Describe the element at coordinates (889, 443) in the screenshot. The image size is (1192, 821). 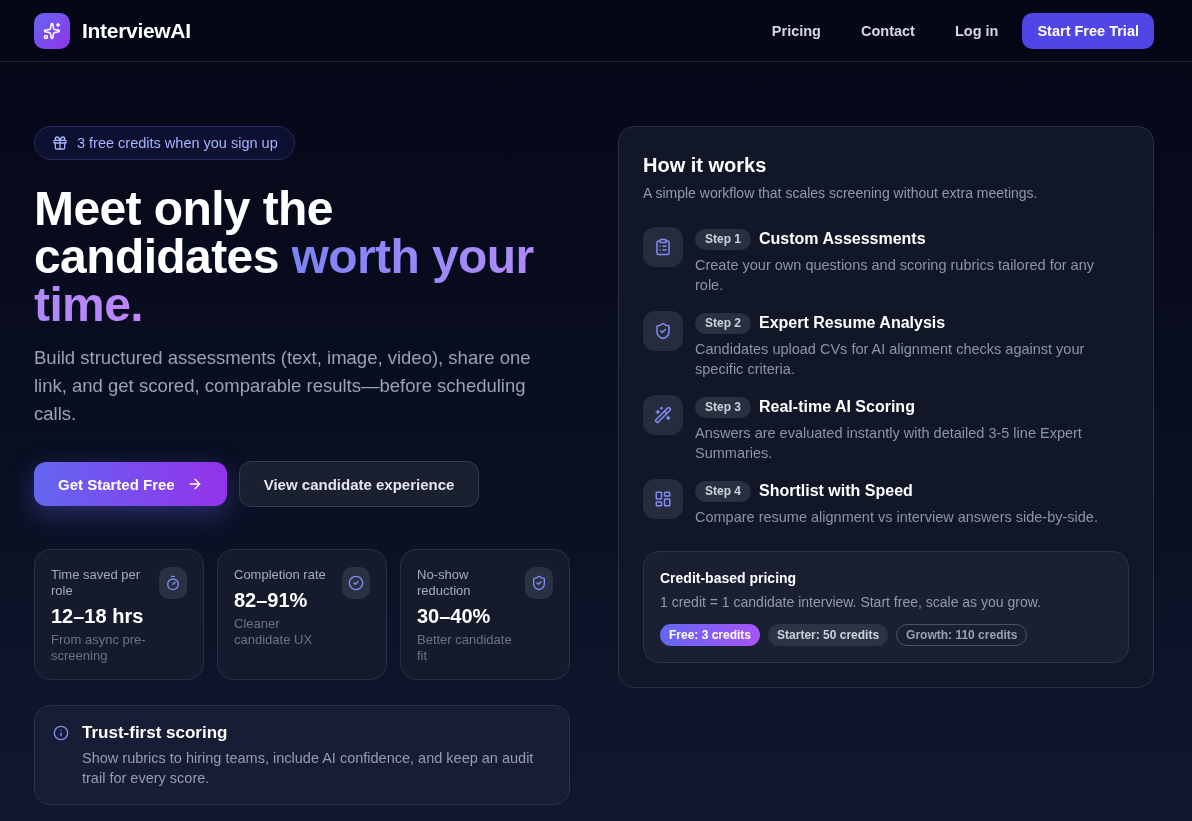
I see `step-description: Answers are evaluated instantly with detailed 3-5 line Expert Summaries.` at that location.